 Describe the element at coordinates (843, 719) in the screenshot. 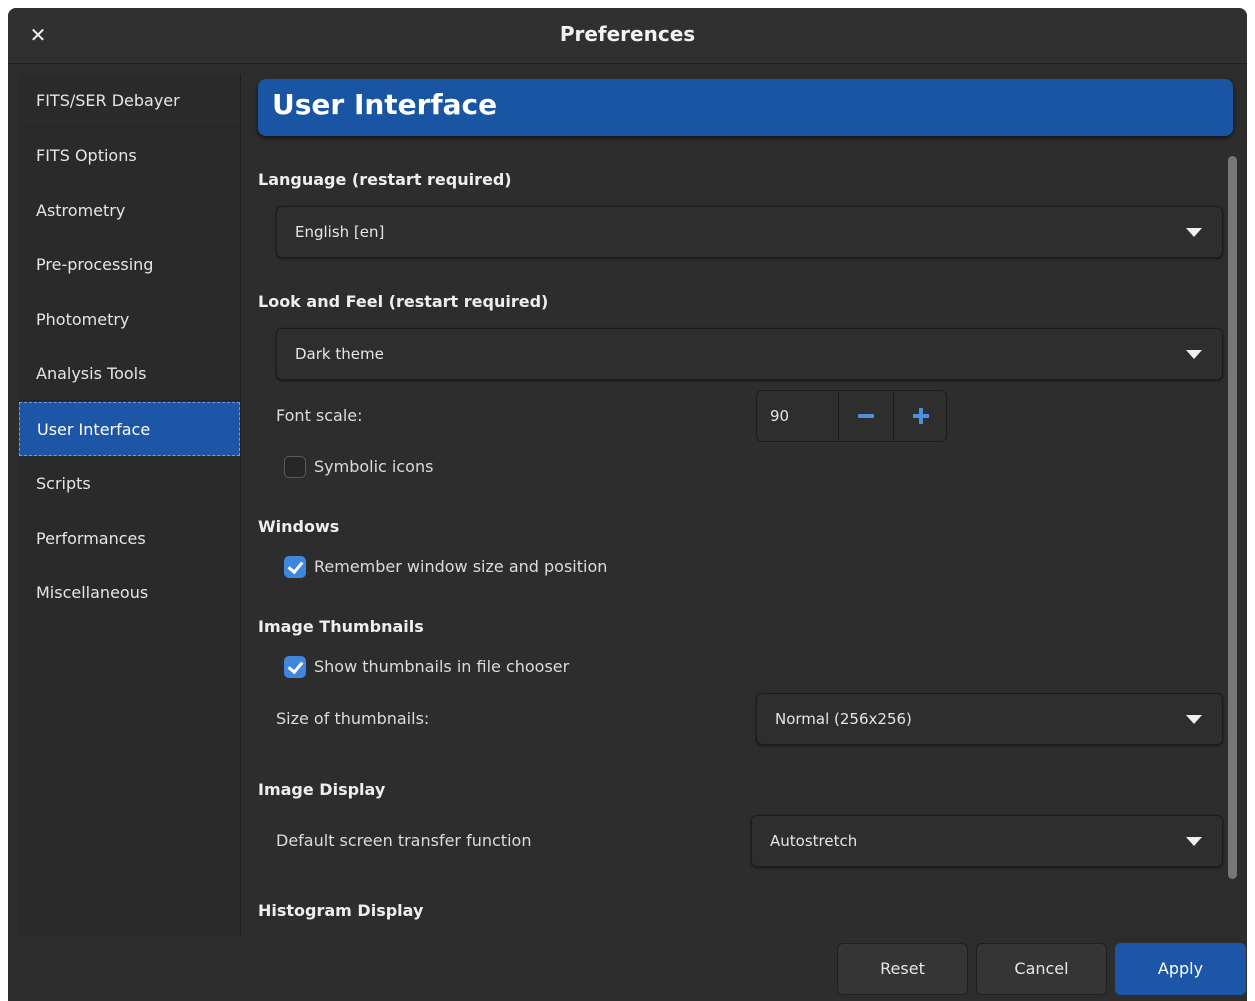

I see `thumbnail-size-value: Normal (256x256)` at that location.